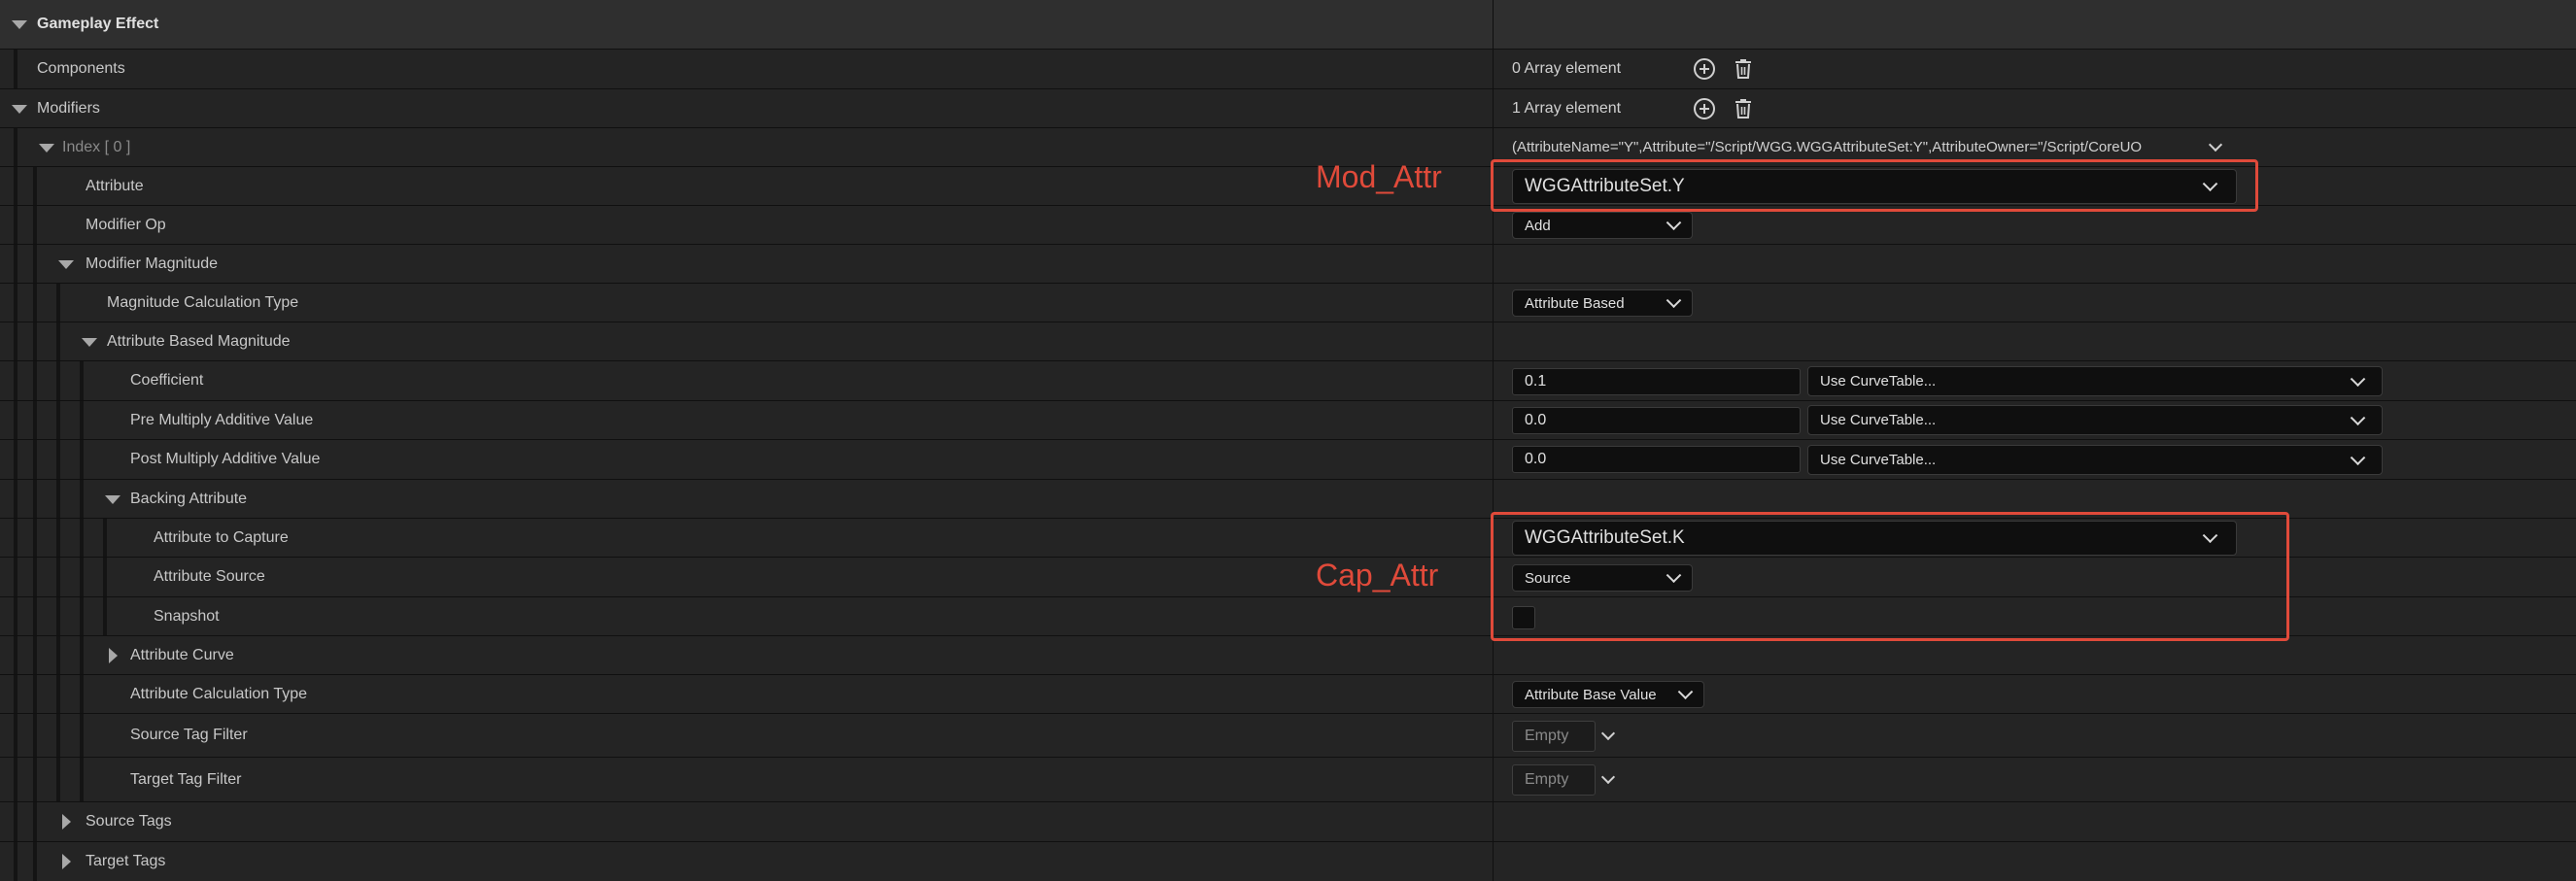  Describe the element at coordinates (1538, 225) in the screenshot. I see `modifier-op-value: Add` at that location.